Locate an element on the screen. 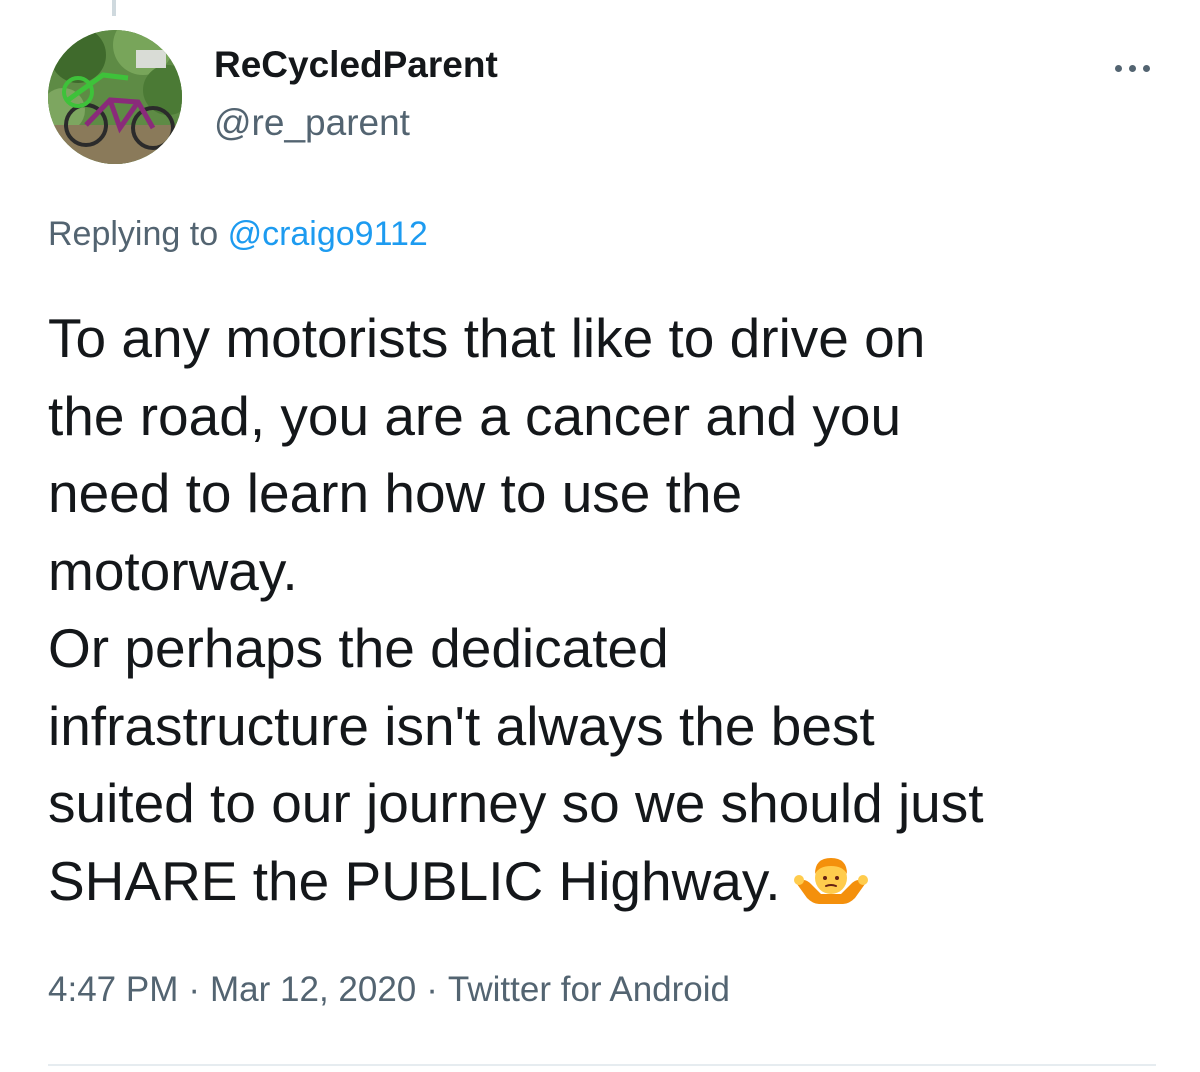 The width and height of the screenshot is (1200, 1072). user-handle: @re_parent is located at coordinates (312, 123).